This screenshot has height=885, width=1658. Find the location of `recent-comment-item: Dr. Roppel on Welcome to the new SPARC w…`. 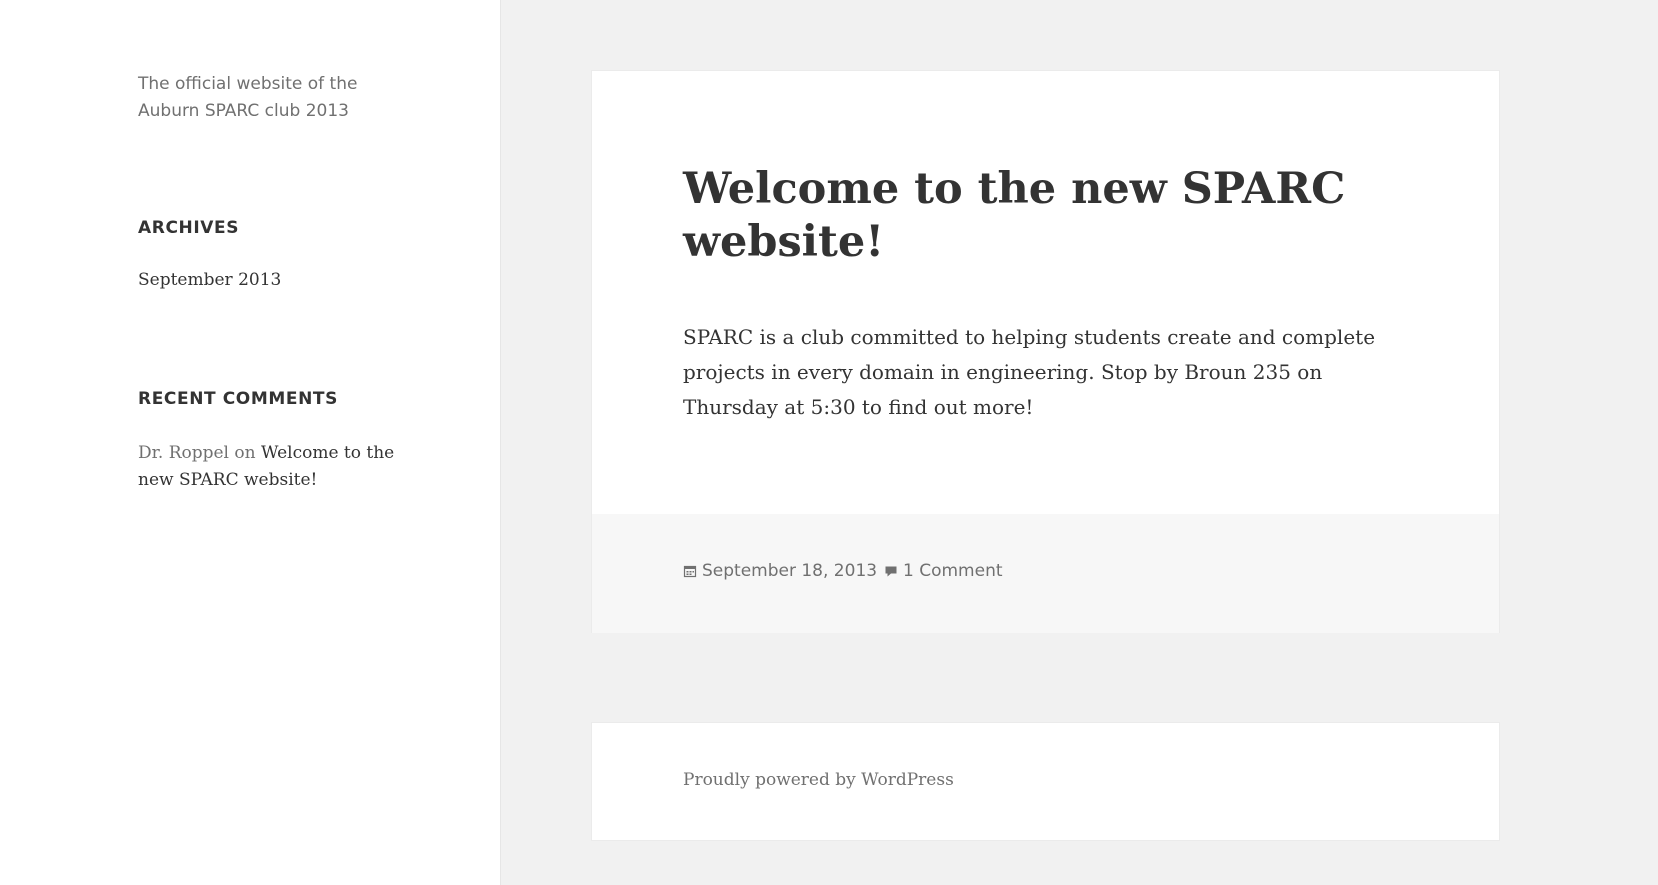

recent-comment-item: Dr. Roppel on Welcome to the new SPARC w… is located at coordinates (268, 467).